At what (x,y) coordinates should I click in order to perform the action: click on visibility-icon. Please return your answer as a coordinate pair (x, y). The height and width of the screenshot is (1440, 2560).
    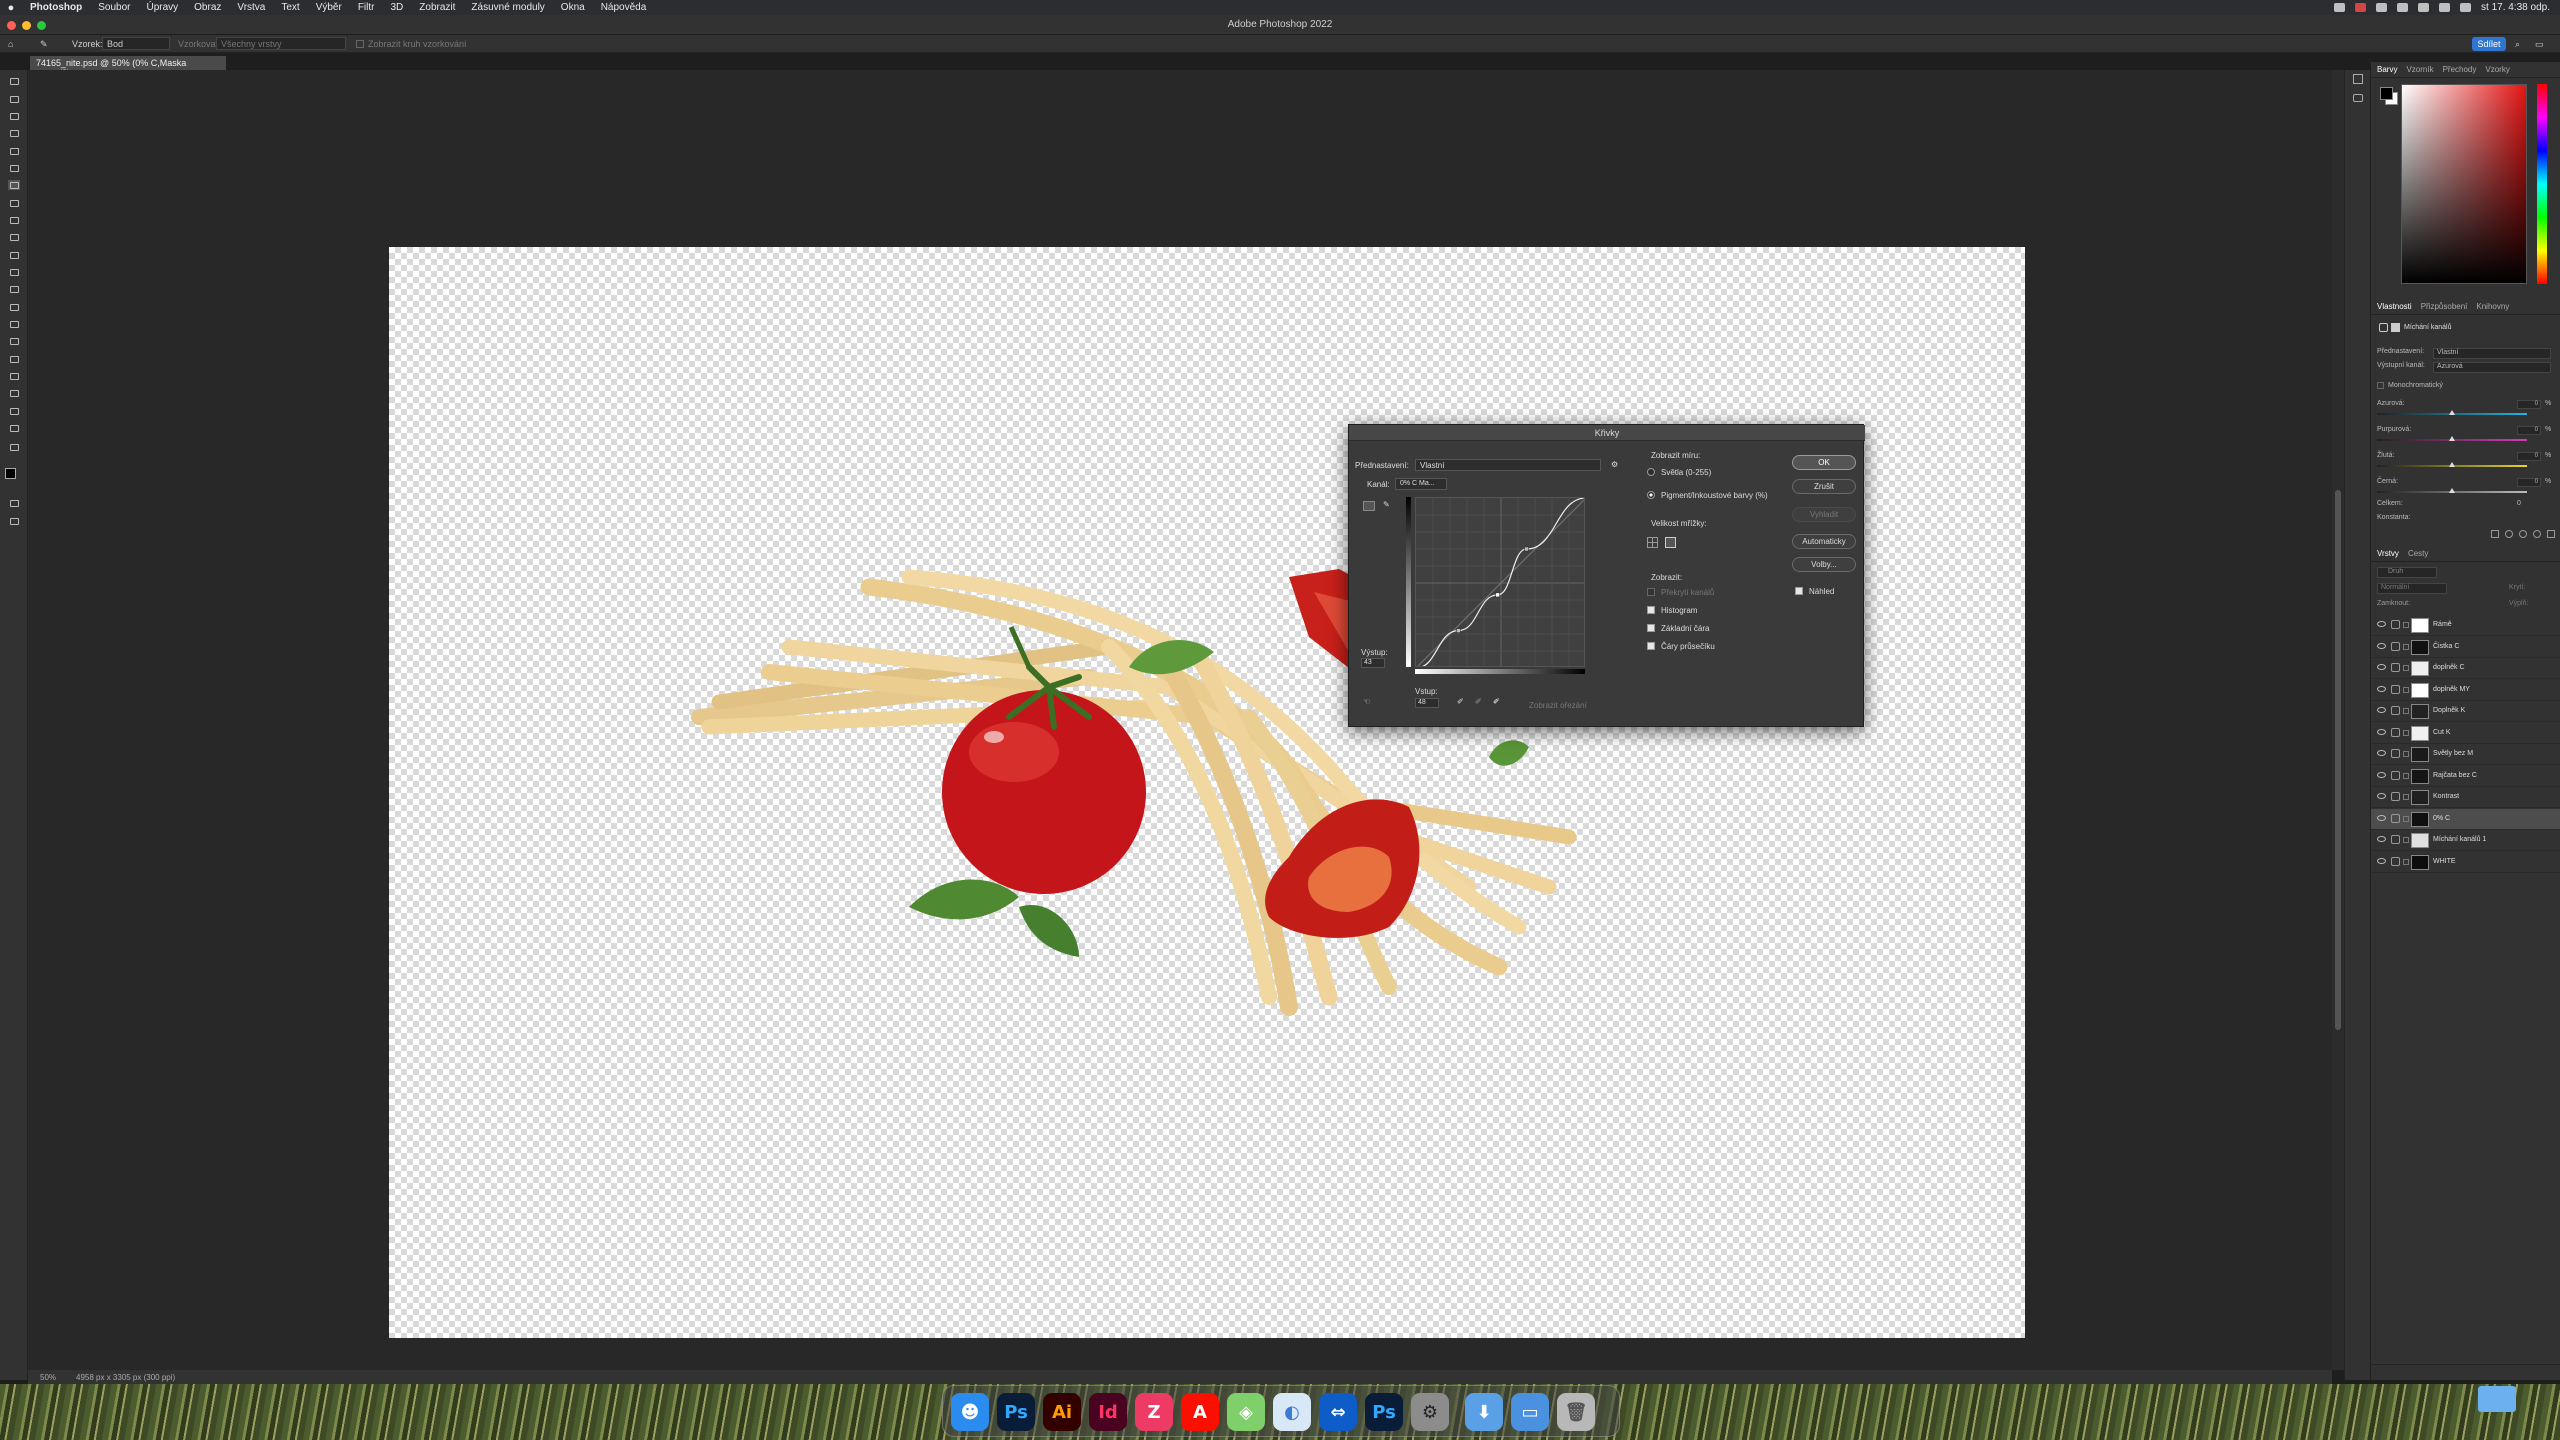
    Looking at the image, I should click on (2537, 534).